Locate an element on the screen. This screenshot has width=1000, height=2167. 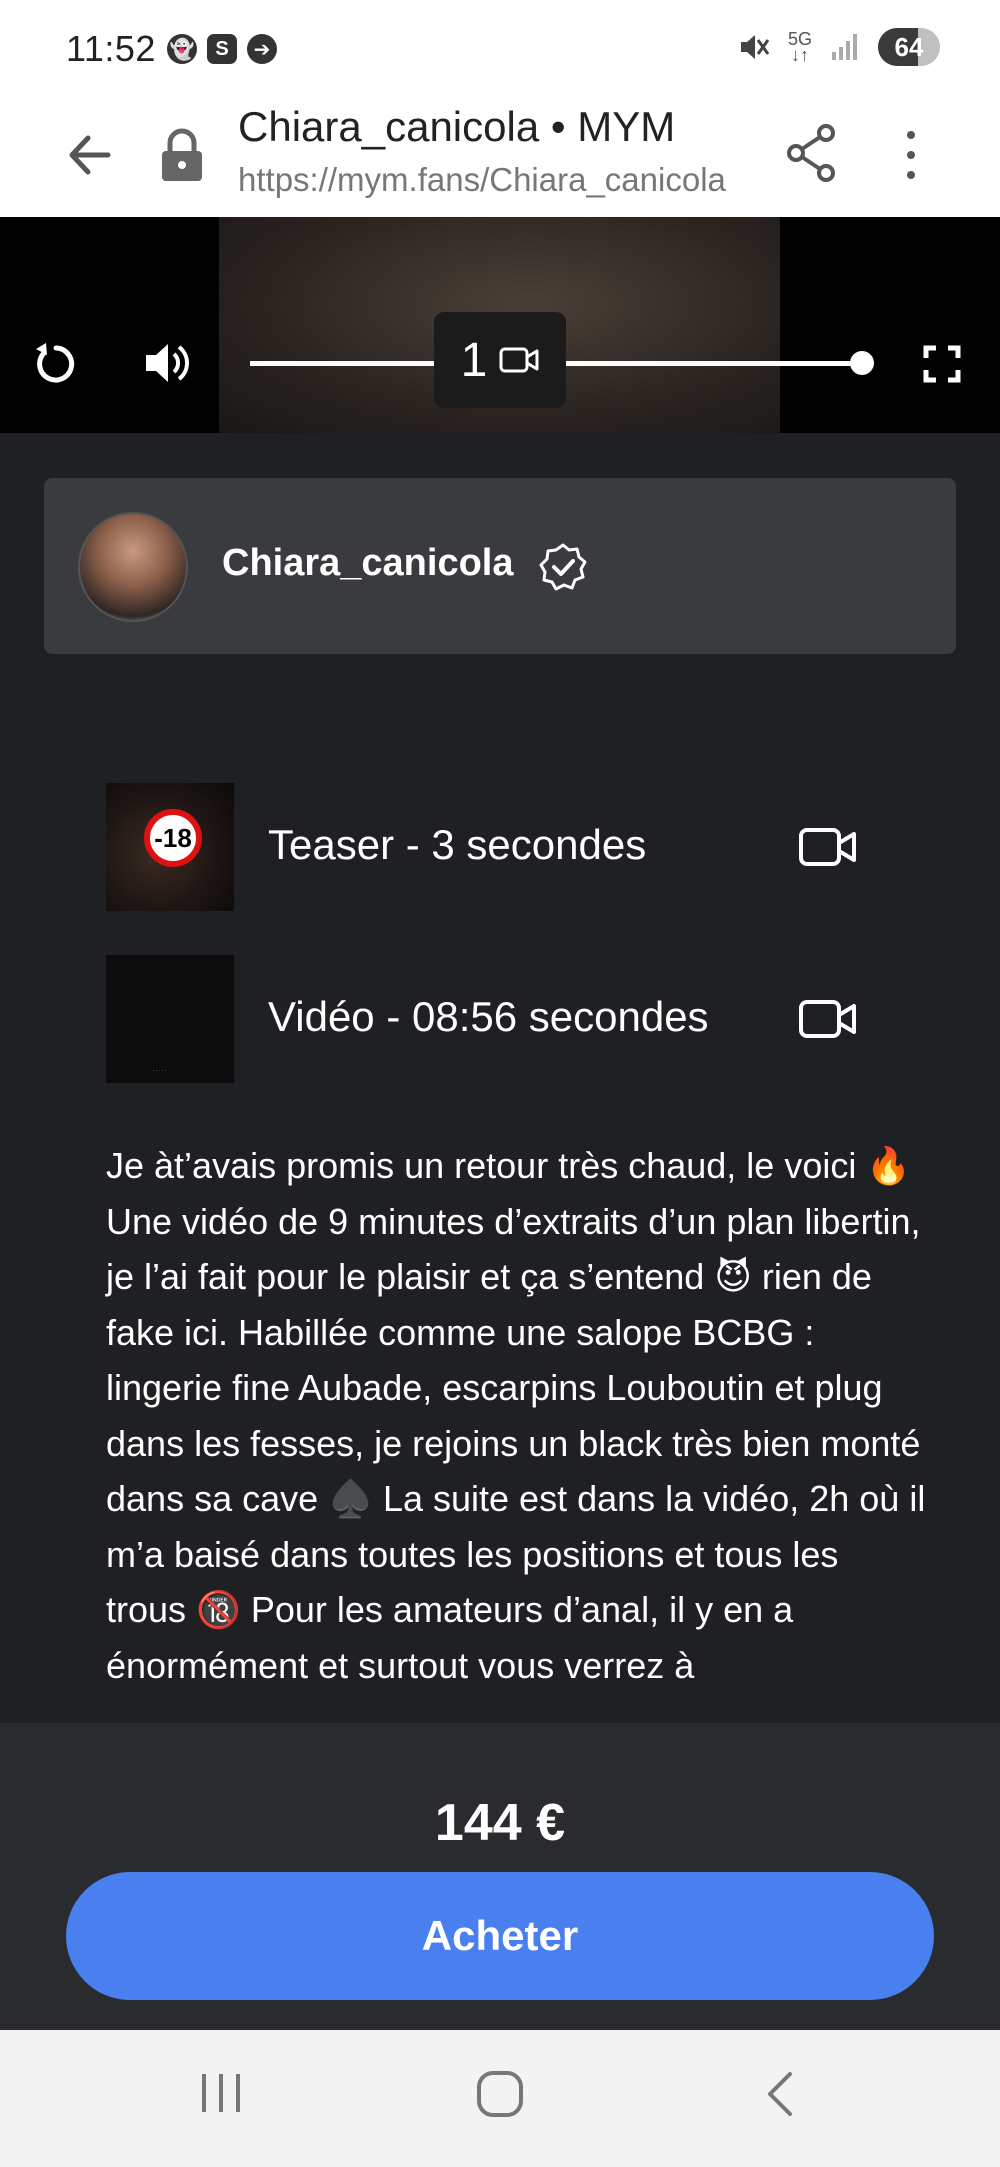
price: 144 € is located at coordinates (500, 1823).